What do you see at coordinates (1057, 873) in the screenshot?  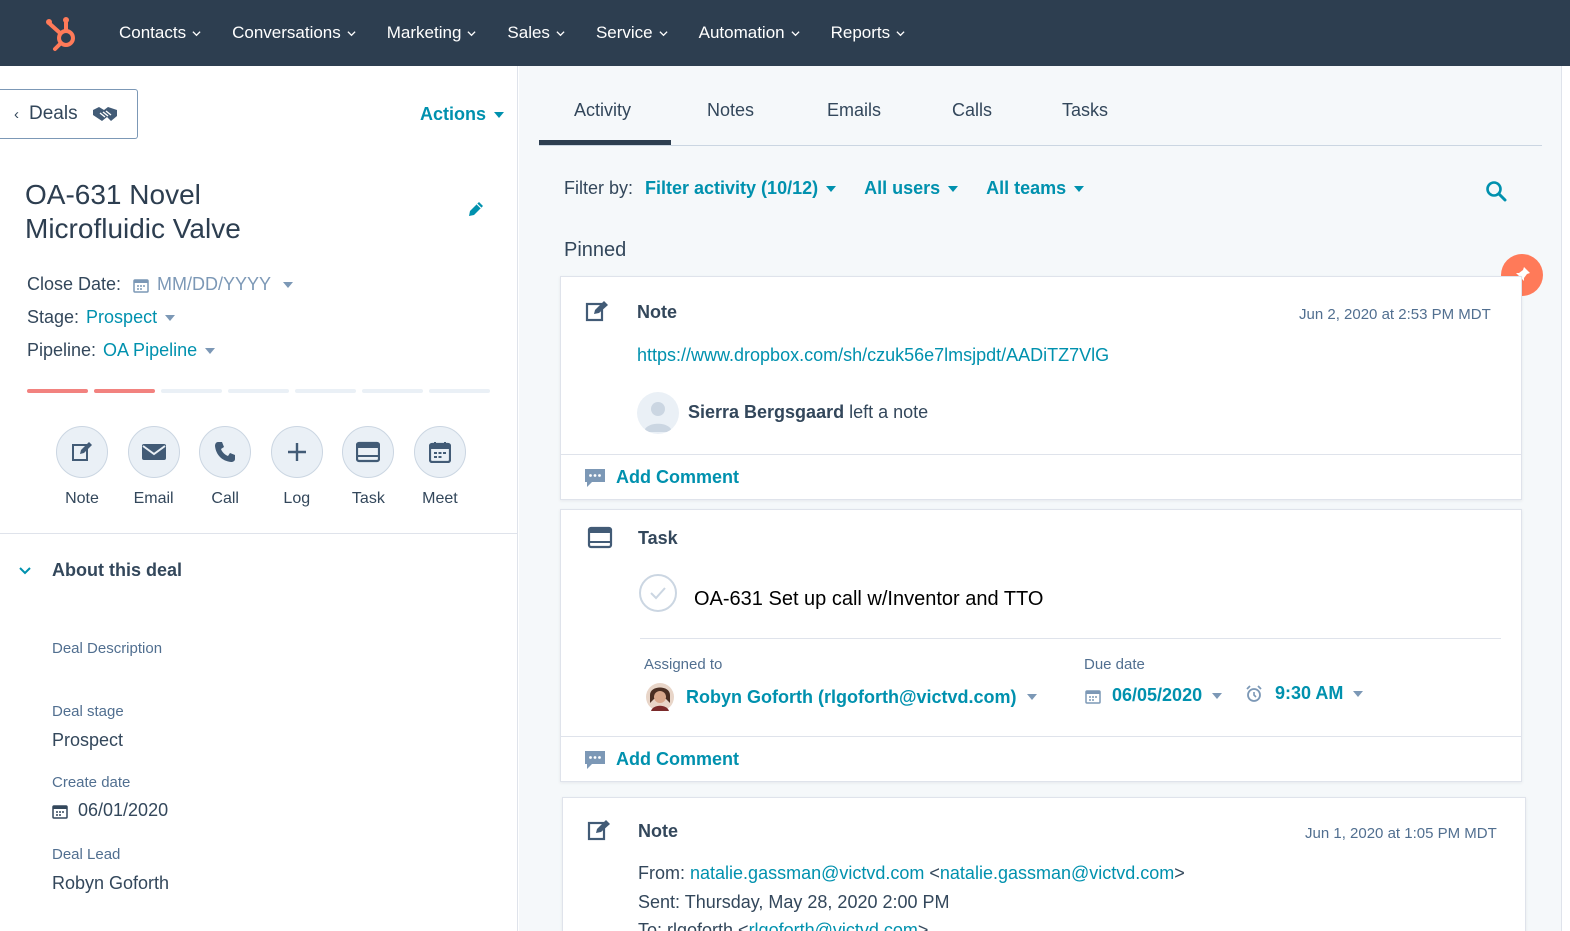 I see `from-email-link-2: natalie.gassman@victvd.com` at bounding box center [1057, 873].